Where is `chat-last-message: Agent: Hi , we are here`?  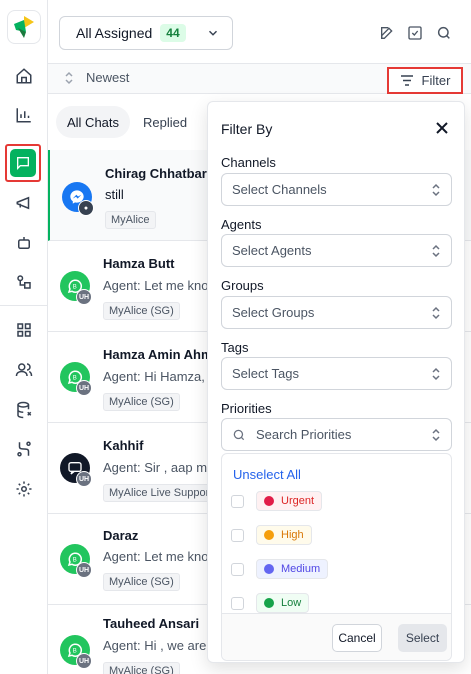 chat-last-message: Agent: Hi , we are here is located at coordinates (155, 645).